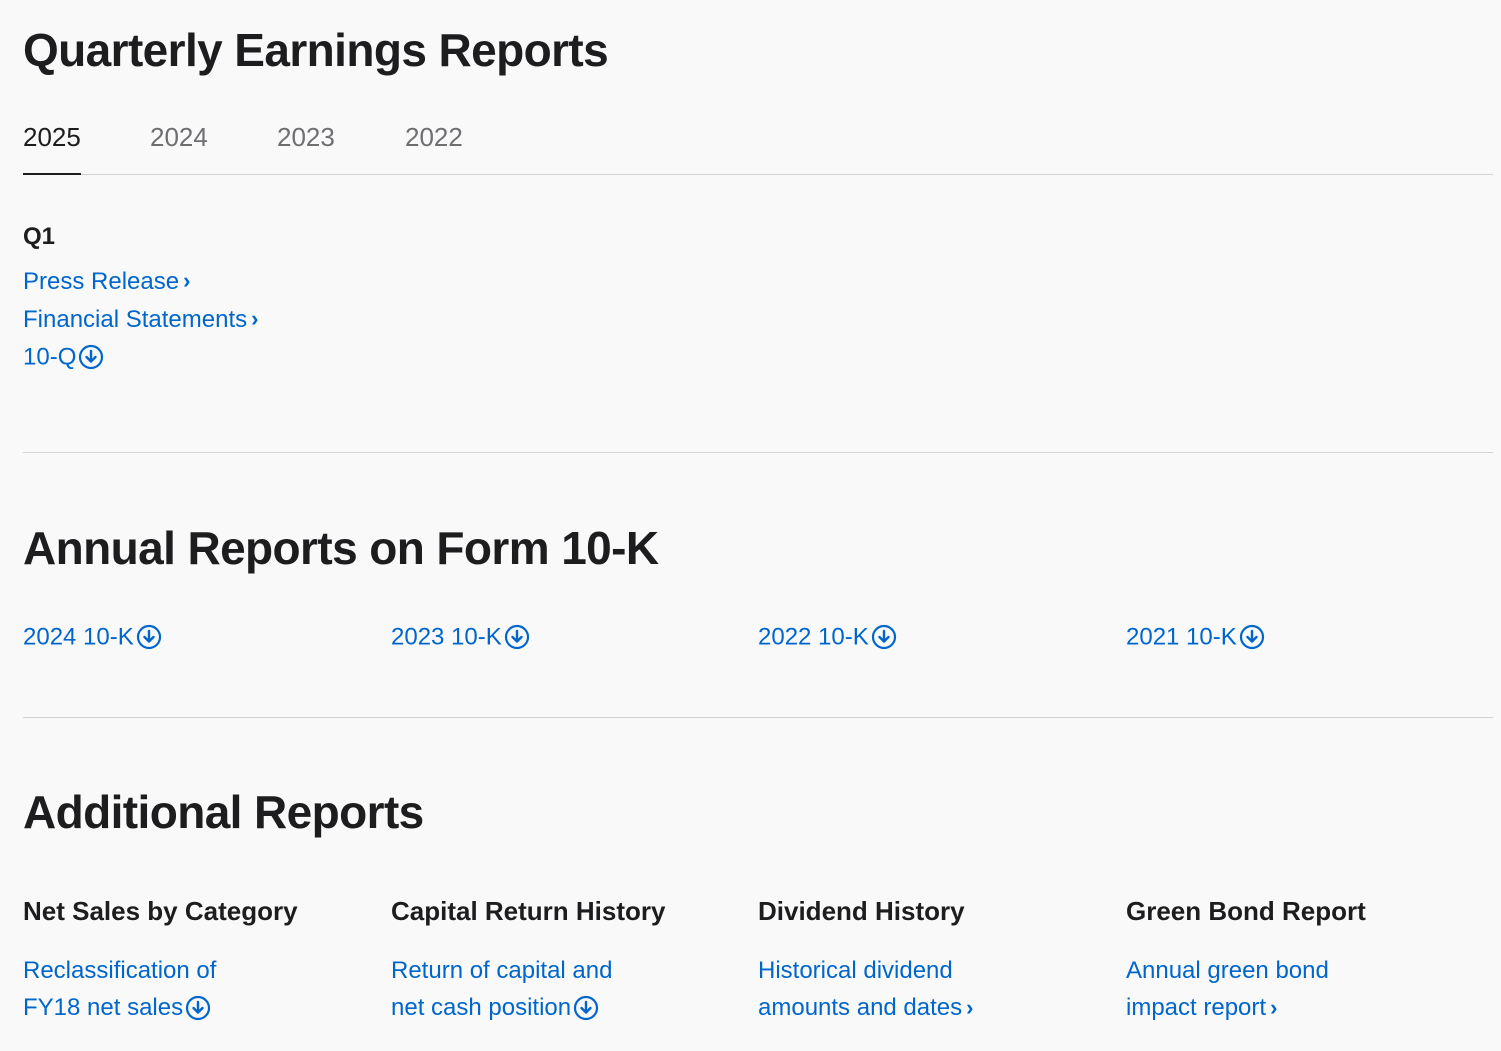 This screenshot has width=1501, height=1051. I want to click on annual-report-2024-label: 2024 10-K, so click(78, 637).